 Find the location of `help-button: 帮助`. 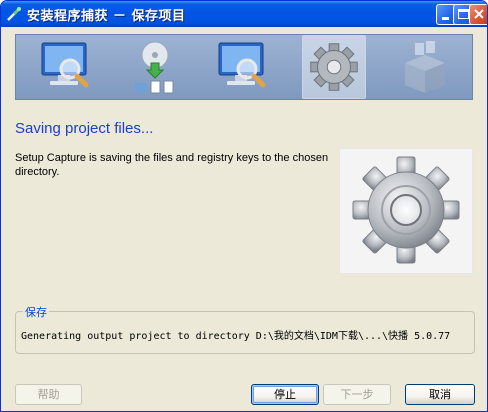

help-button: 帮助 is located at coordinates (48, 394).